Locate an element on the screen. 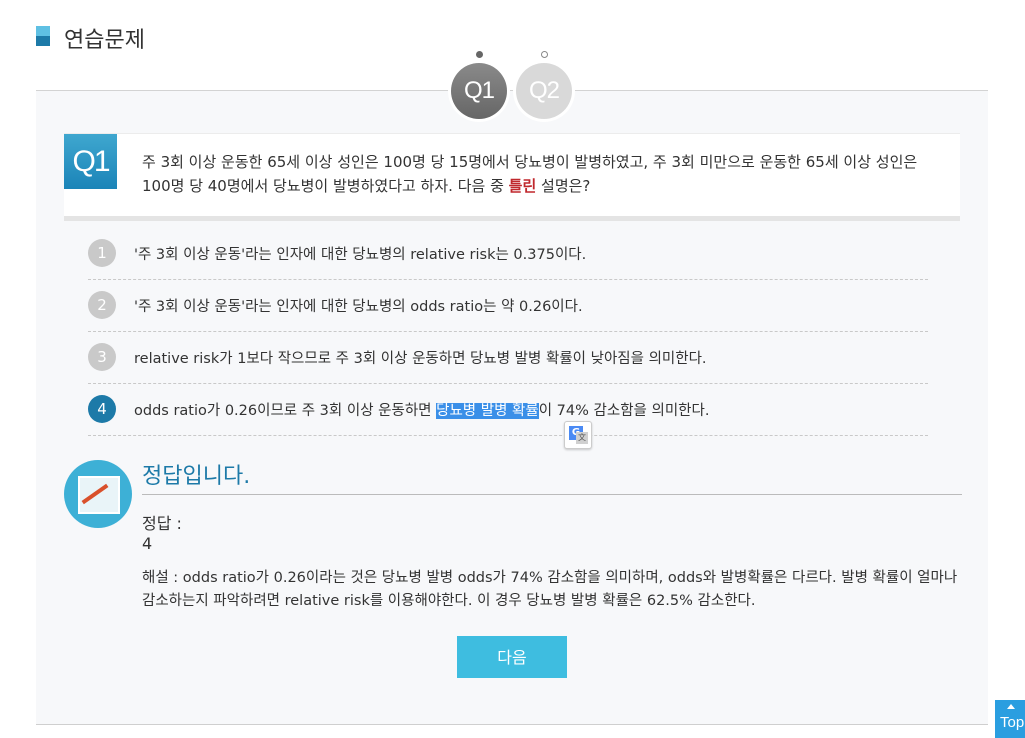  option-text-start: odds ratio가 0.26이므로 주 3회 이상 운동하면 is located at coordinates (285, 411).